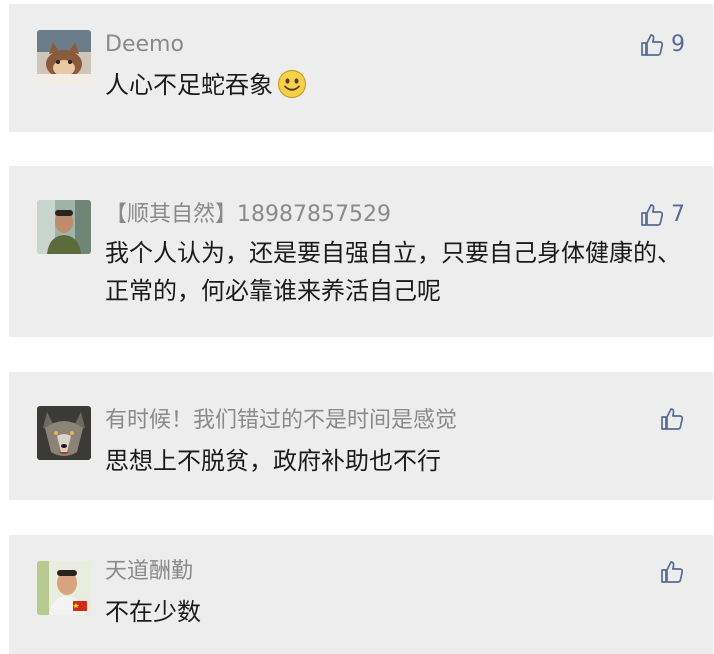  Describe the element at coordinates (248, 215) in the screenshot. I see `commenter-name: 【顺其自然】18987857529` at that location.